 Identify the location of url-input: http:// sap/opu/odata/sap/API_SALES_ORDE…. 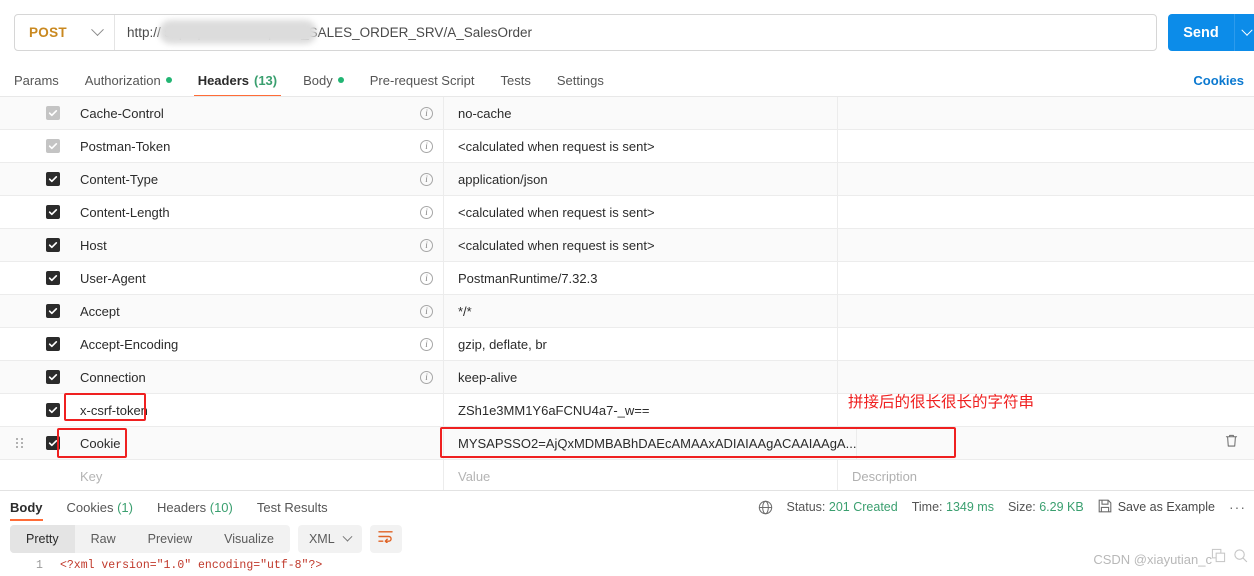
(635, 32).